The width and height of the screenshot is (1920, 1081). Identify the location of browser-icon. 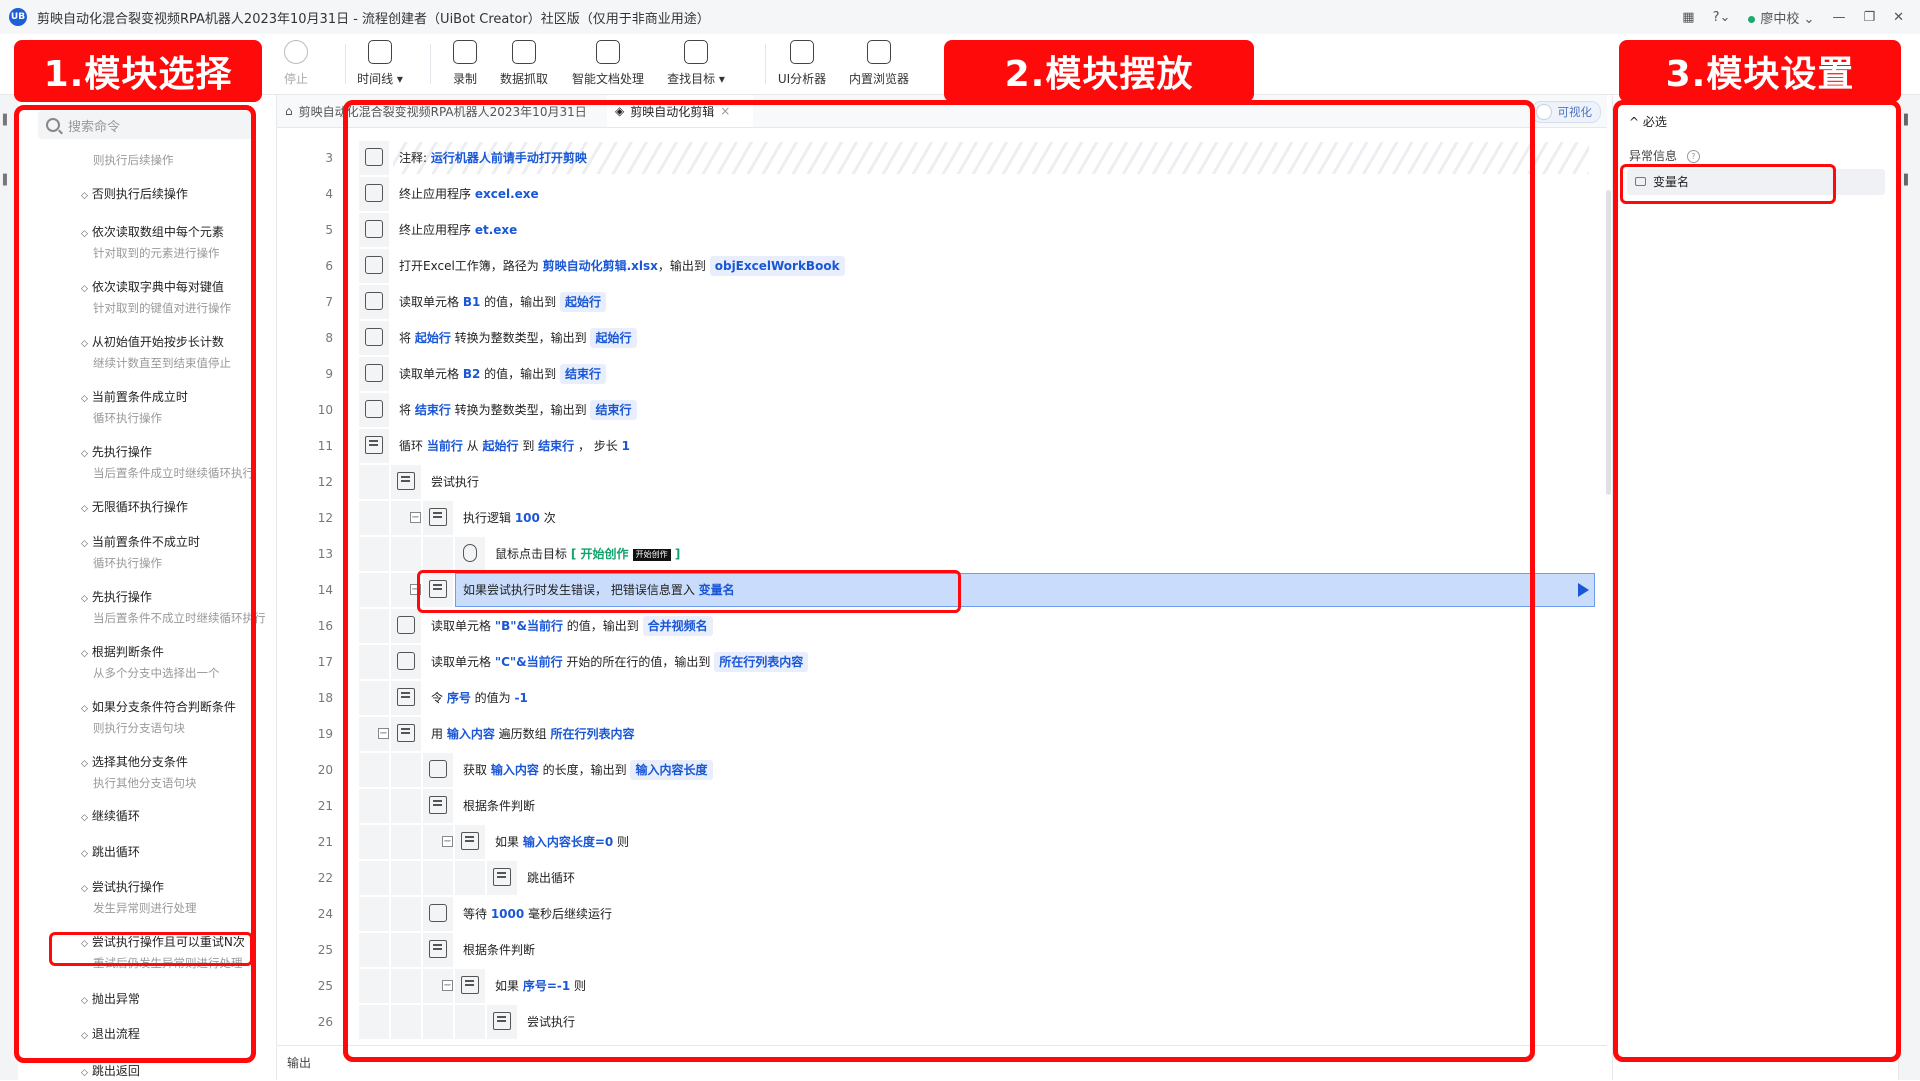
(879, 52).